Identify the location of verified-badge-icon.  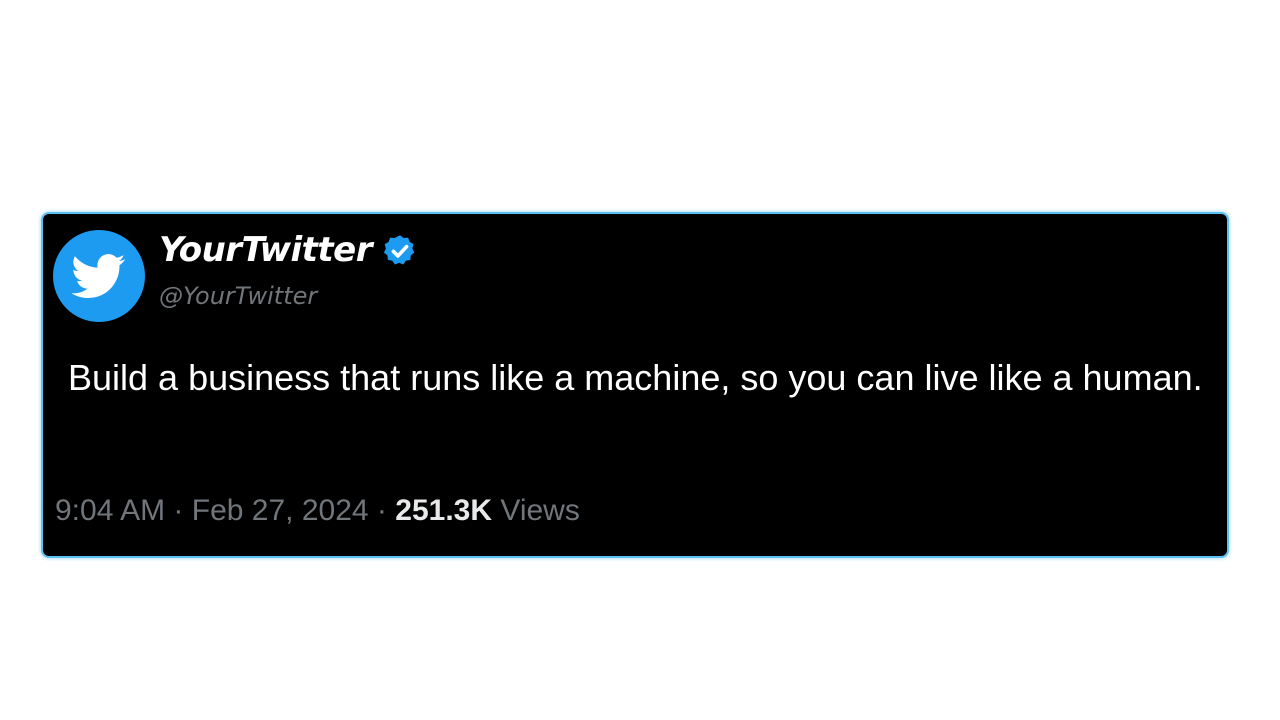
(399, 250).